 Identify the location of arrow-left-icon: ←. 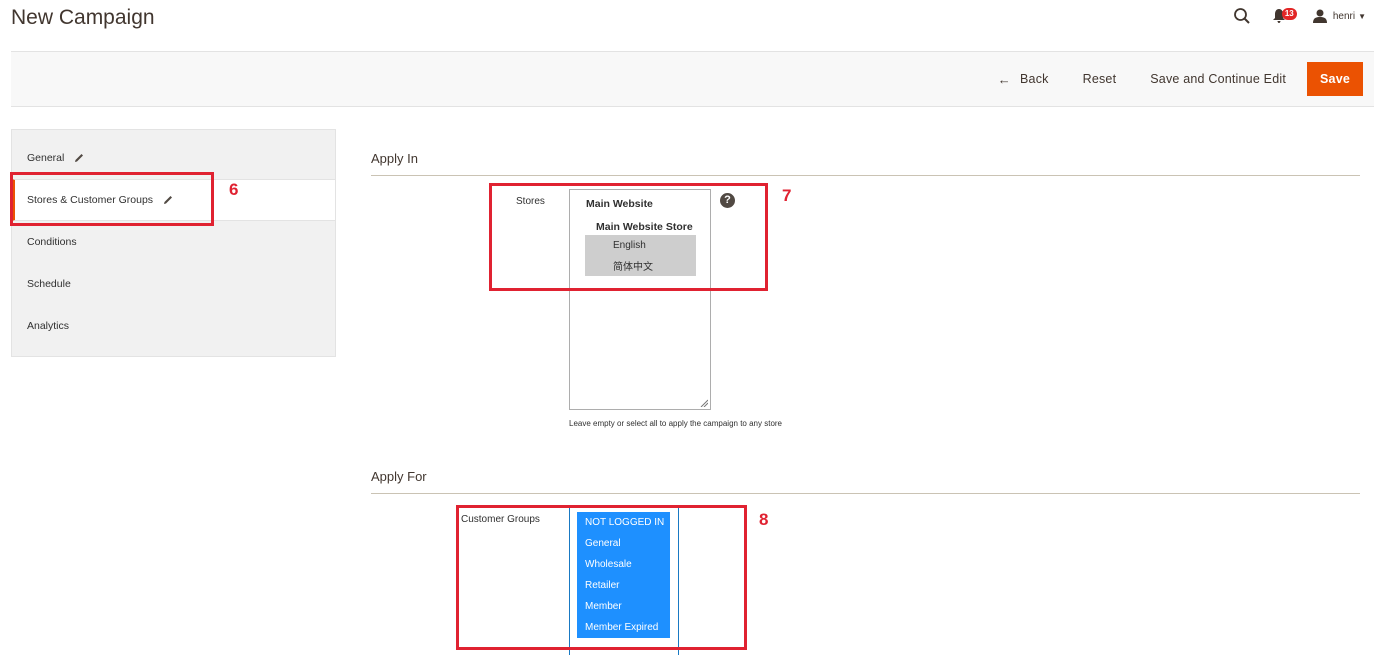
(1004, 79).